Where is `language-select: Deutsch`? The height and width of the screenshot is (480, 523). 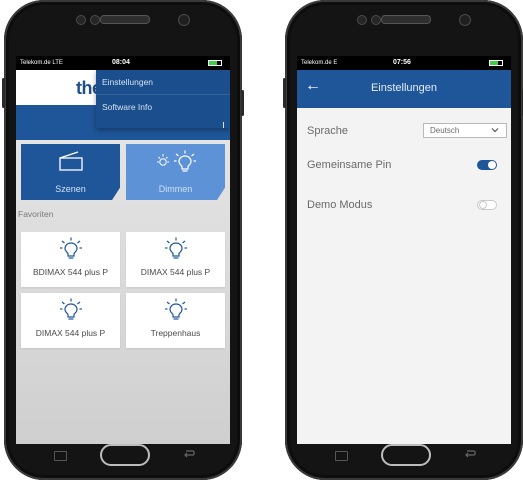
language-select: Deutsch is located at coordinates (465, 130).